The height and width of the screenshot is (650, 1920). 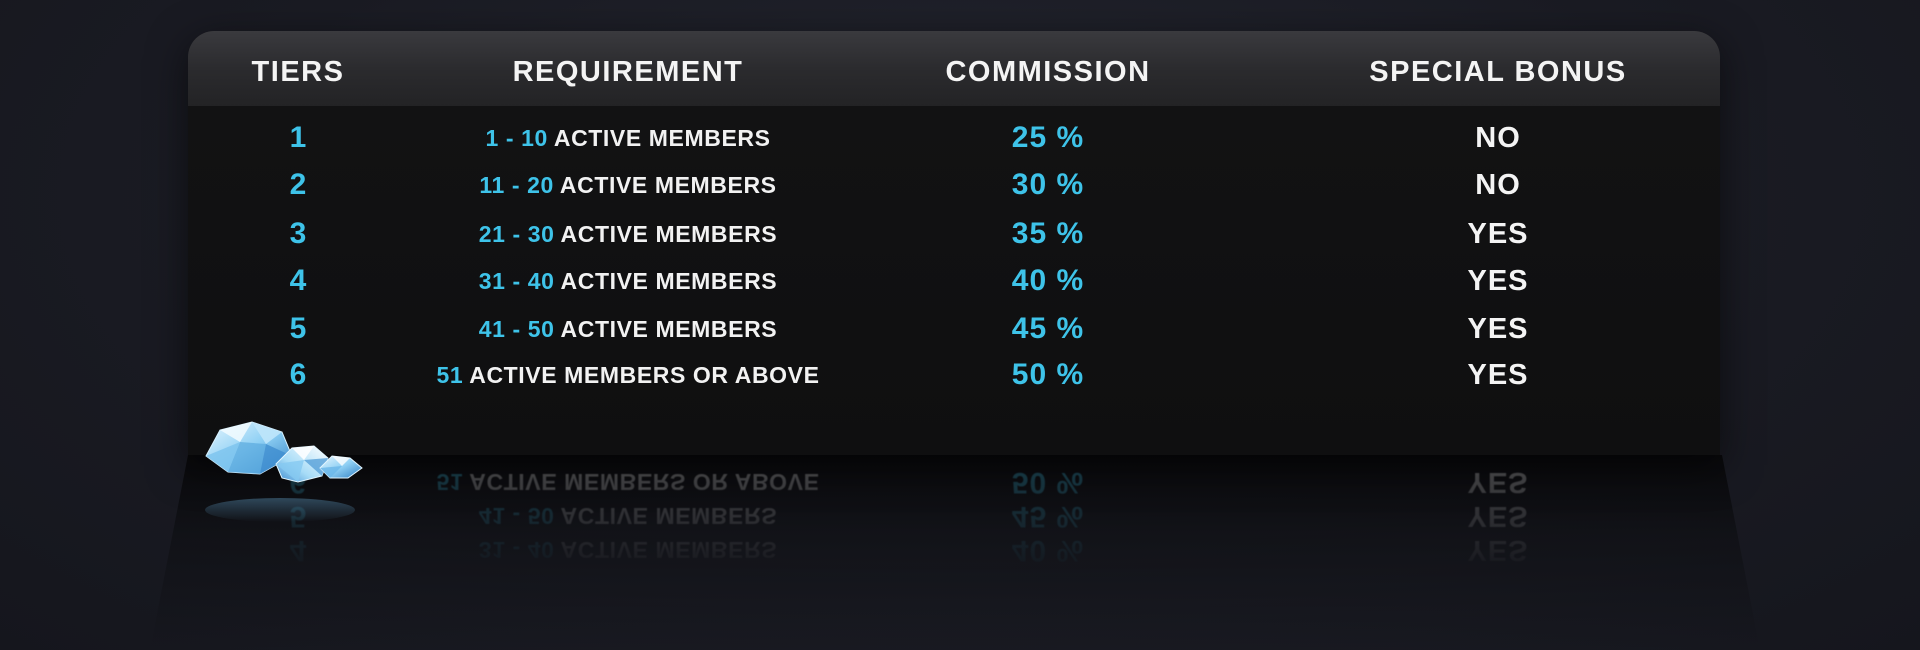 What do you see at coordinates (516, 550) in the screenshot?
I see `reflection-range: 31 - 40` at bounding box center [516, 550].